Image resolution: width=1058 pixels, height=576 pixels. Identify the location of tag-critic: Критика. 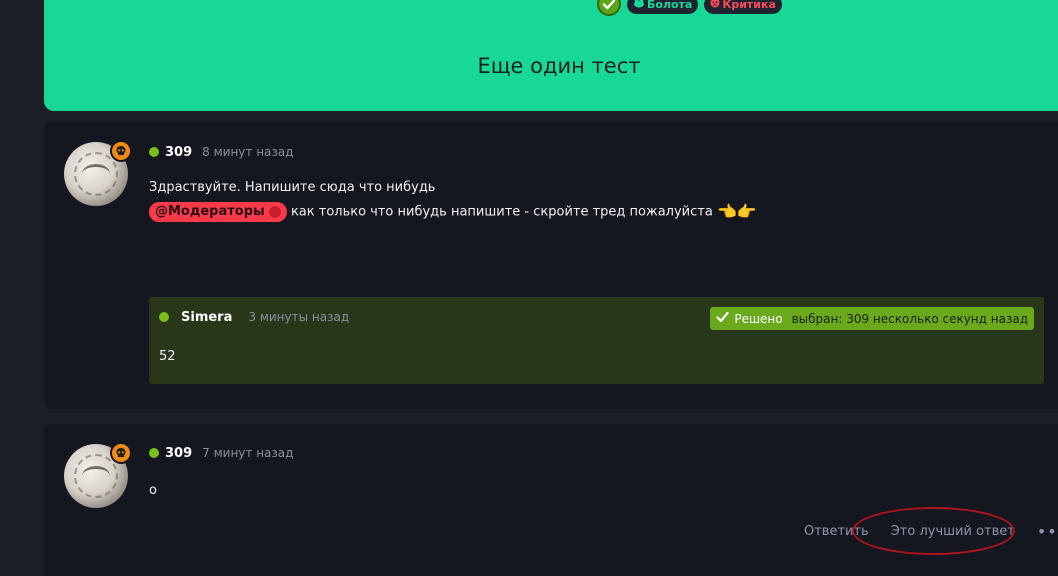
(743, 7).